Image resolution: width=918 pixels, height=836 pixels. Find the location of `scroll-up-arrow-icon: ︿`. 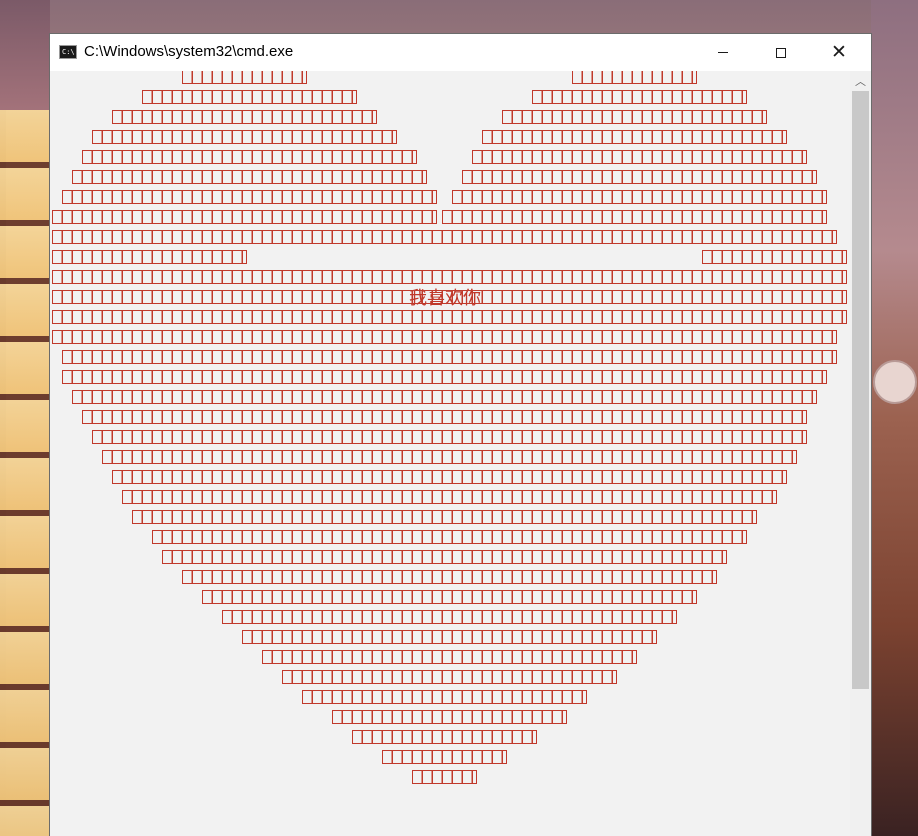

scroll-up-arrow-icon: ︿ is located at coordinates (860, 81).